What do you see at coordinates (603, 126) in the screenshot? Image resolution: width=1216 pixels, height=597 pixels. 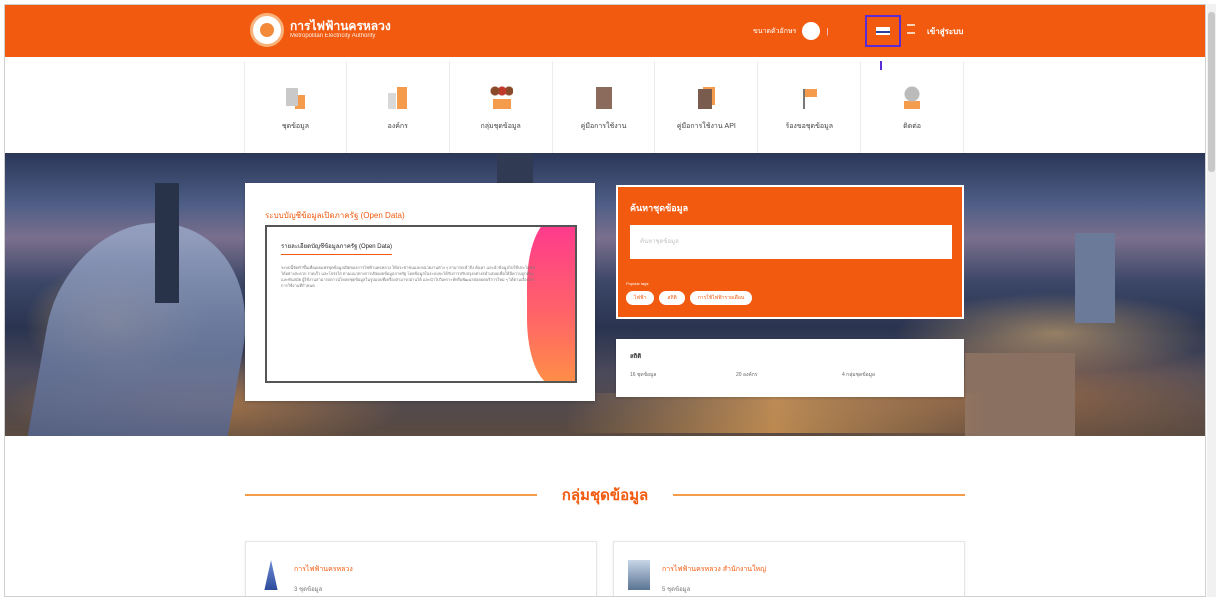 I see `nav-label: คู่มือการใช้งาน` at bounding box center [603, 126].